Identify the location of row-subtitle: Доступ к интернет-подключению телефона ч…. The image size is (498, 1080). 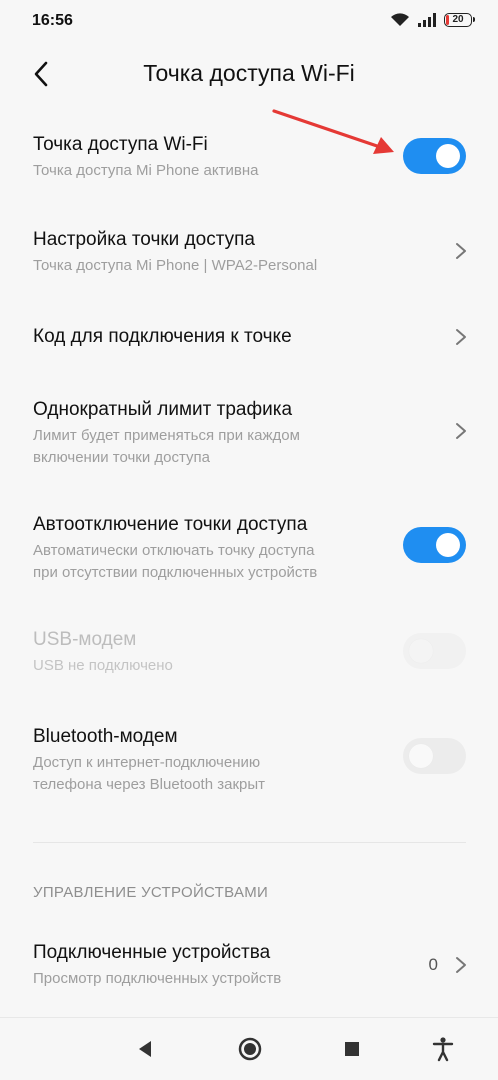
(149, 773).